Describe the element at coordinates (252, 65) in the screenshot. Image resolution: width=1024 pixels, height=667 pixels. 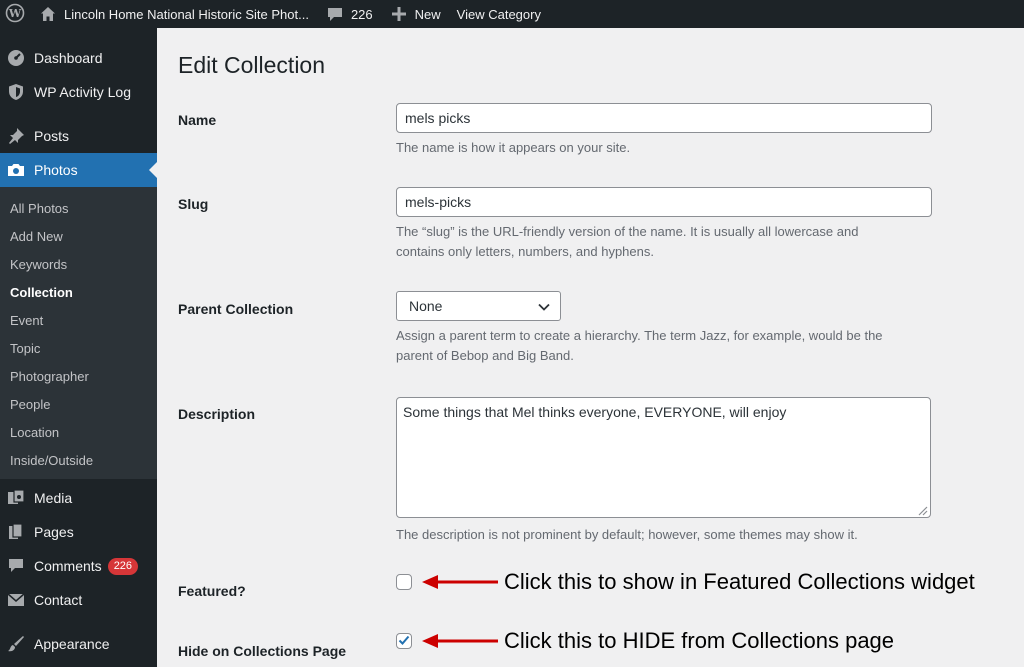
I see `page-title: Edit Collection` at that location.